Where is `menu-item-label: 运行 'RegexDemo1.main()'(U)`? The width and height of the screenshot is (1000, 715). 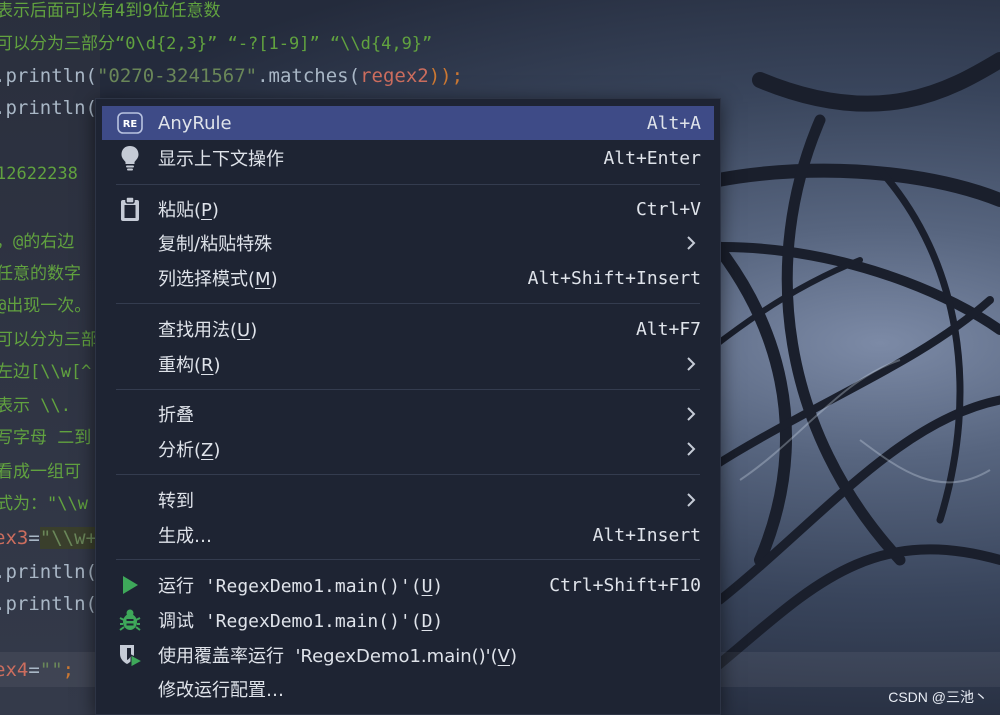 menu-item-label: 运行 'RegexDemo1.main()'(U) is located at coordinates (301, 586).